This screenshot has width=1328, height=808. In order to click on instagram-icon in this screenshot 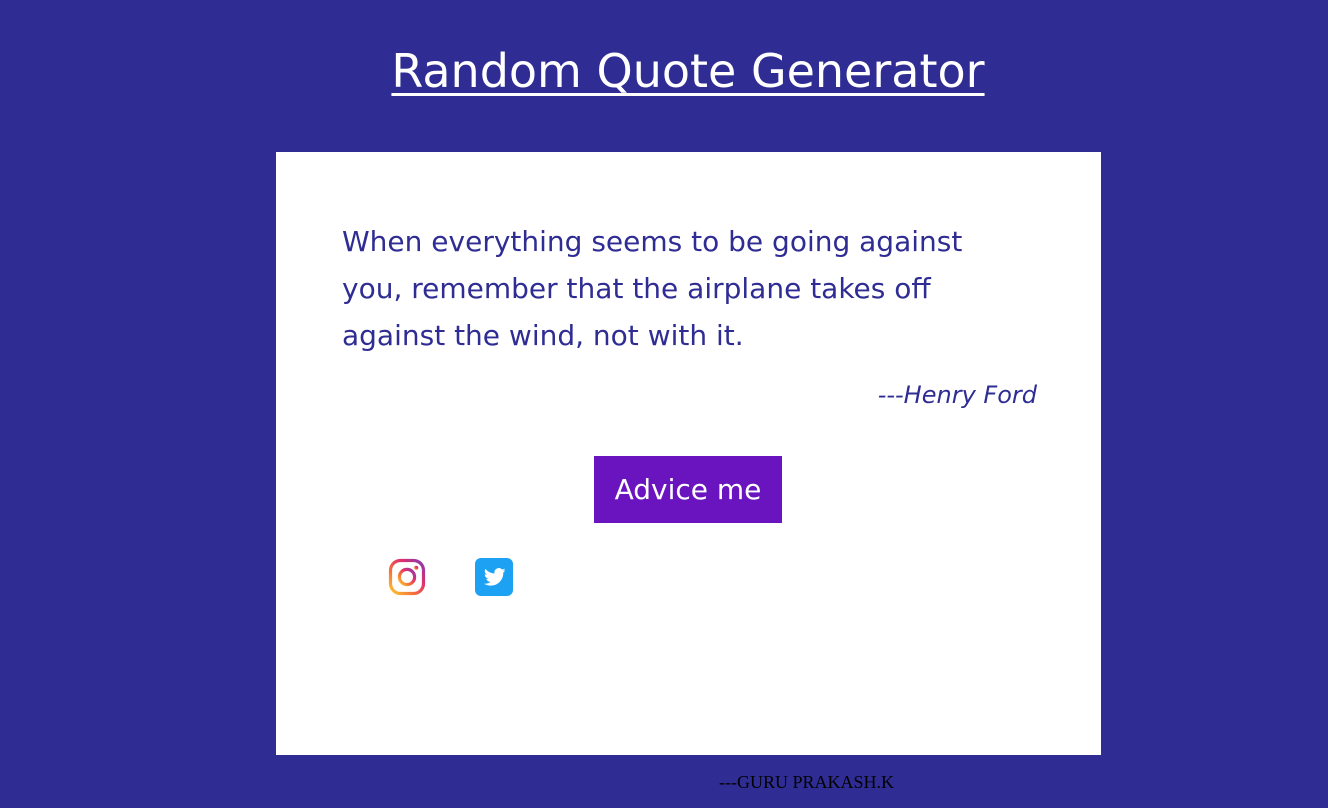, I will do `click(407, 577)`.